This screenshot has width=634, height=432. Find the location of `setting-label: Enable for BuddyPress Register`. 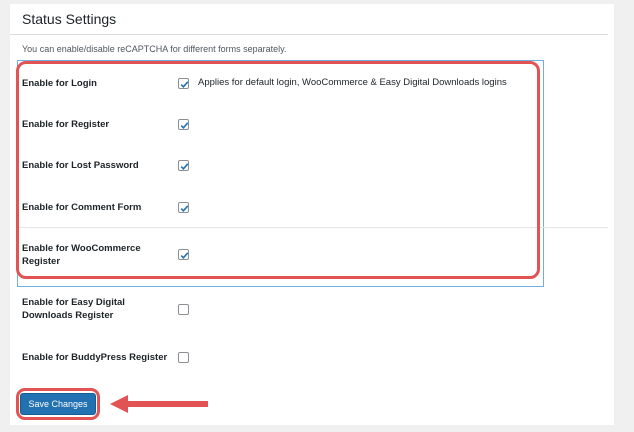

setting-label: Enable for BuddyPress Register is located at coordinates (95, 357).